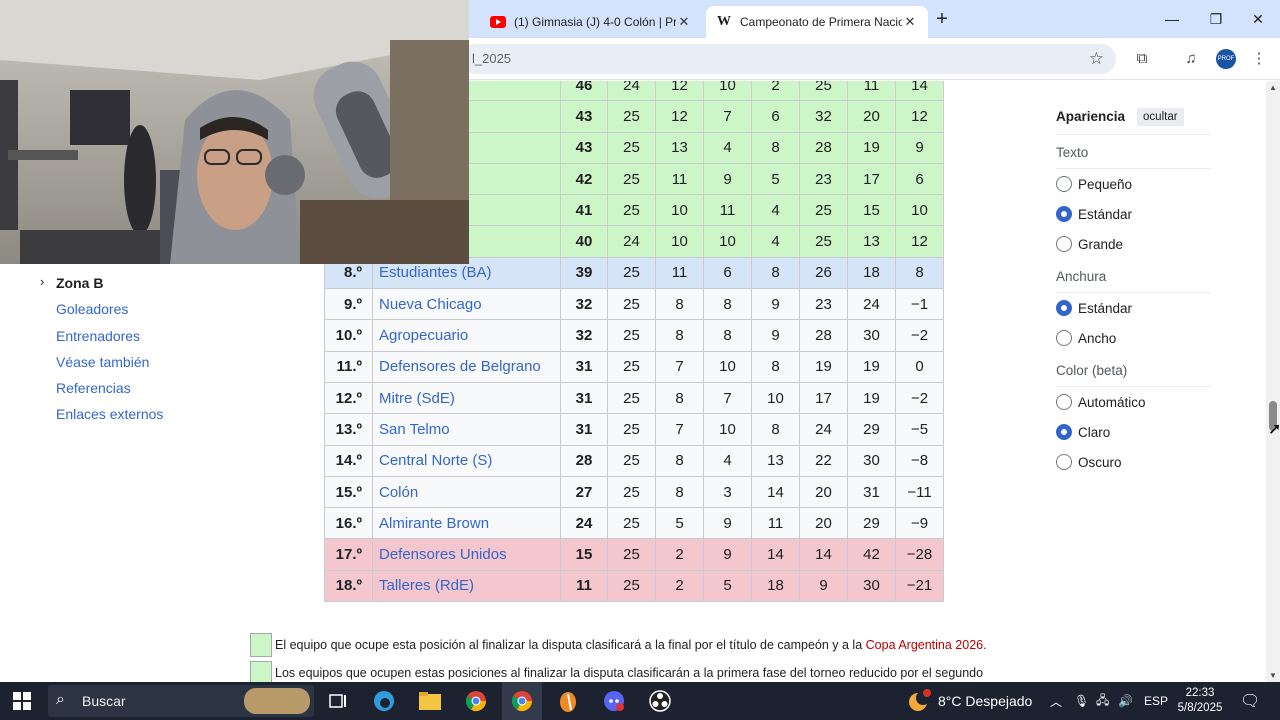  Describe the element at coordinates (348, 366) in the screenshot. I see `position-cell: 11.º` at that location.